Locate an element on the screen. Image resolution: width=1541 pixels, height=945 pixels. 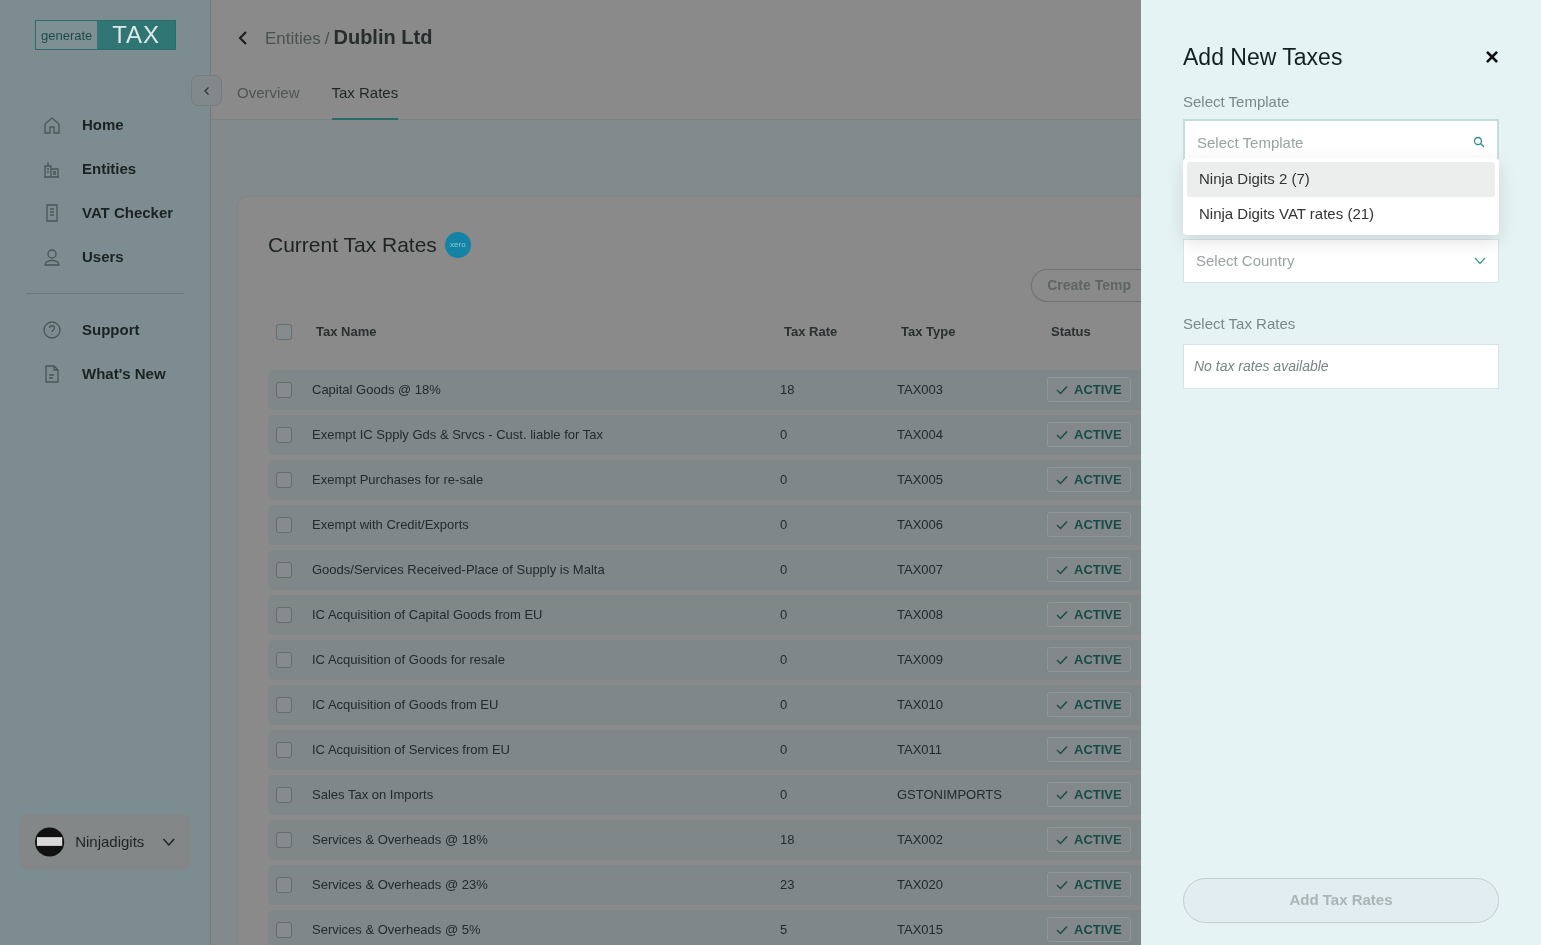
avatar-icon is located at coordinates (50, 842).